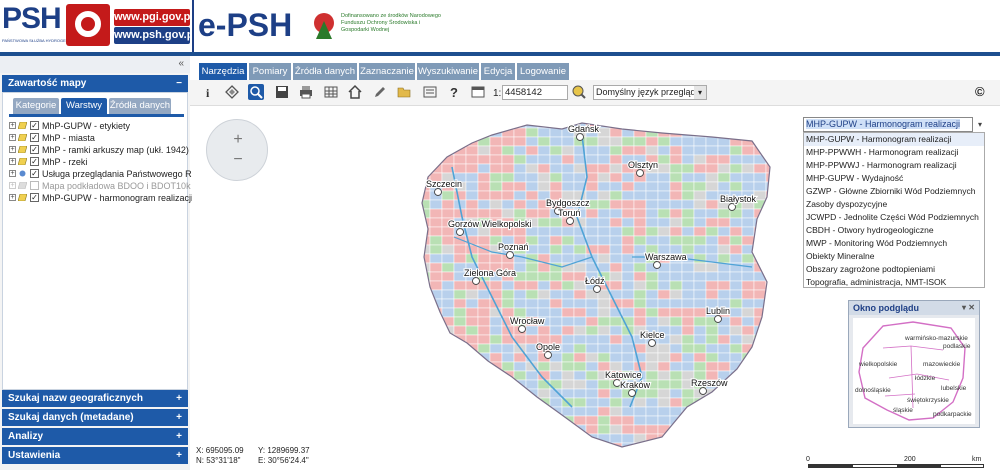 Image resolution: width=1000 pixels, height=470 pixels. What do you see at coordinates (84, 106) in the screenshot?
I see `tab-layers: Warstwy` at bounding box center [84, 106].